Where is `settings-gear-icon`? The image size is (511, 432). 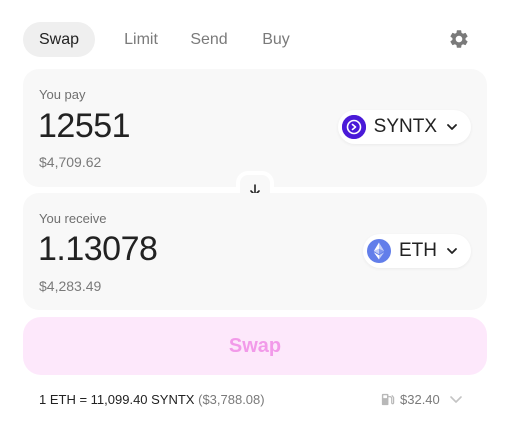
settings-gear-icon is located at coordinates (459, 39).